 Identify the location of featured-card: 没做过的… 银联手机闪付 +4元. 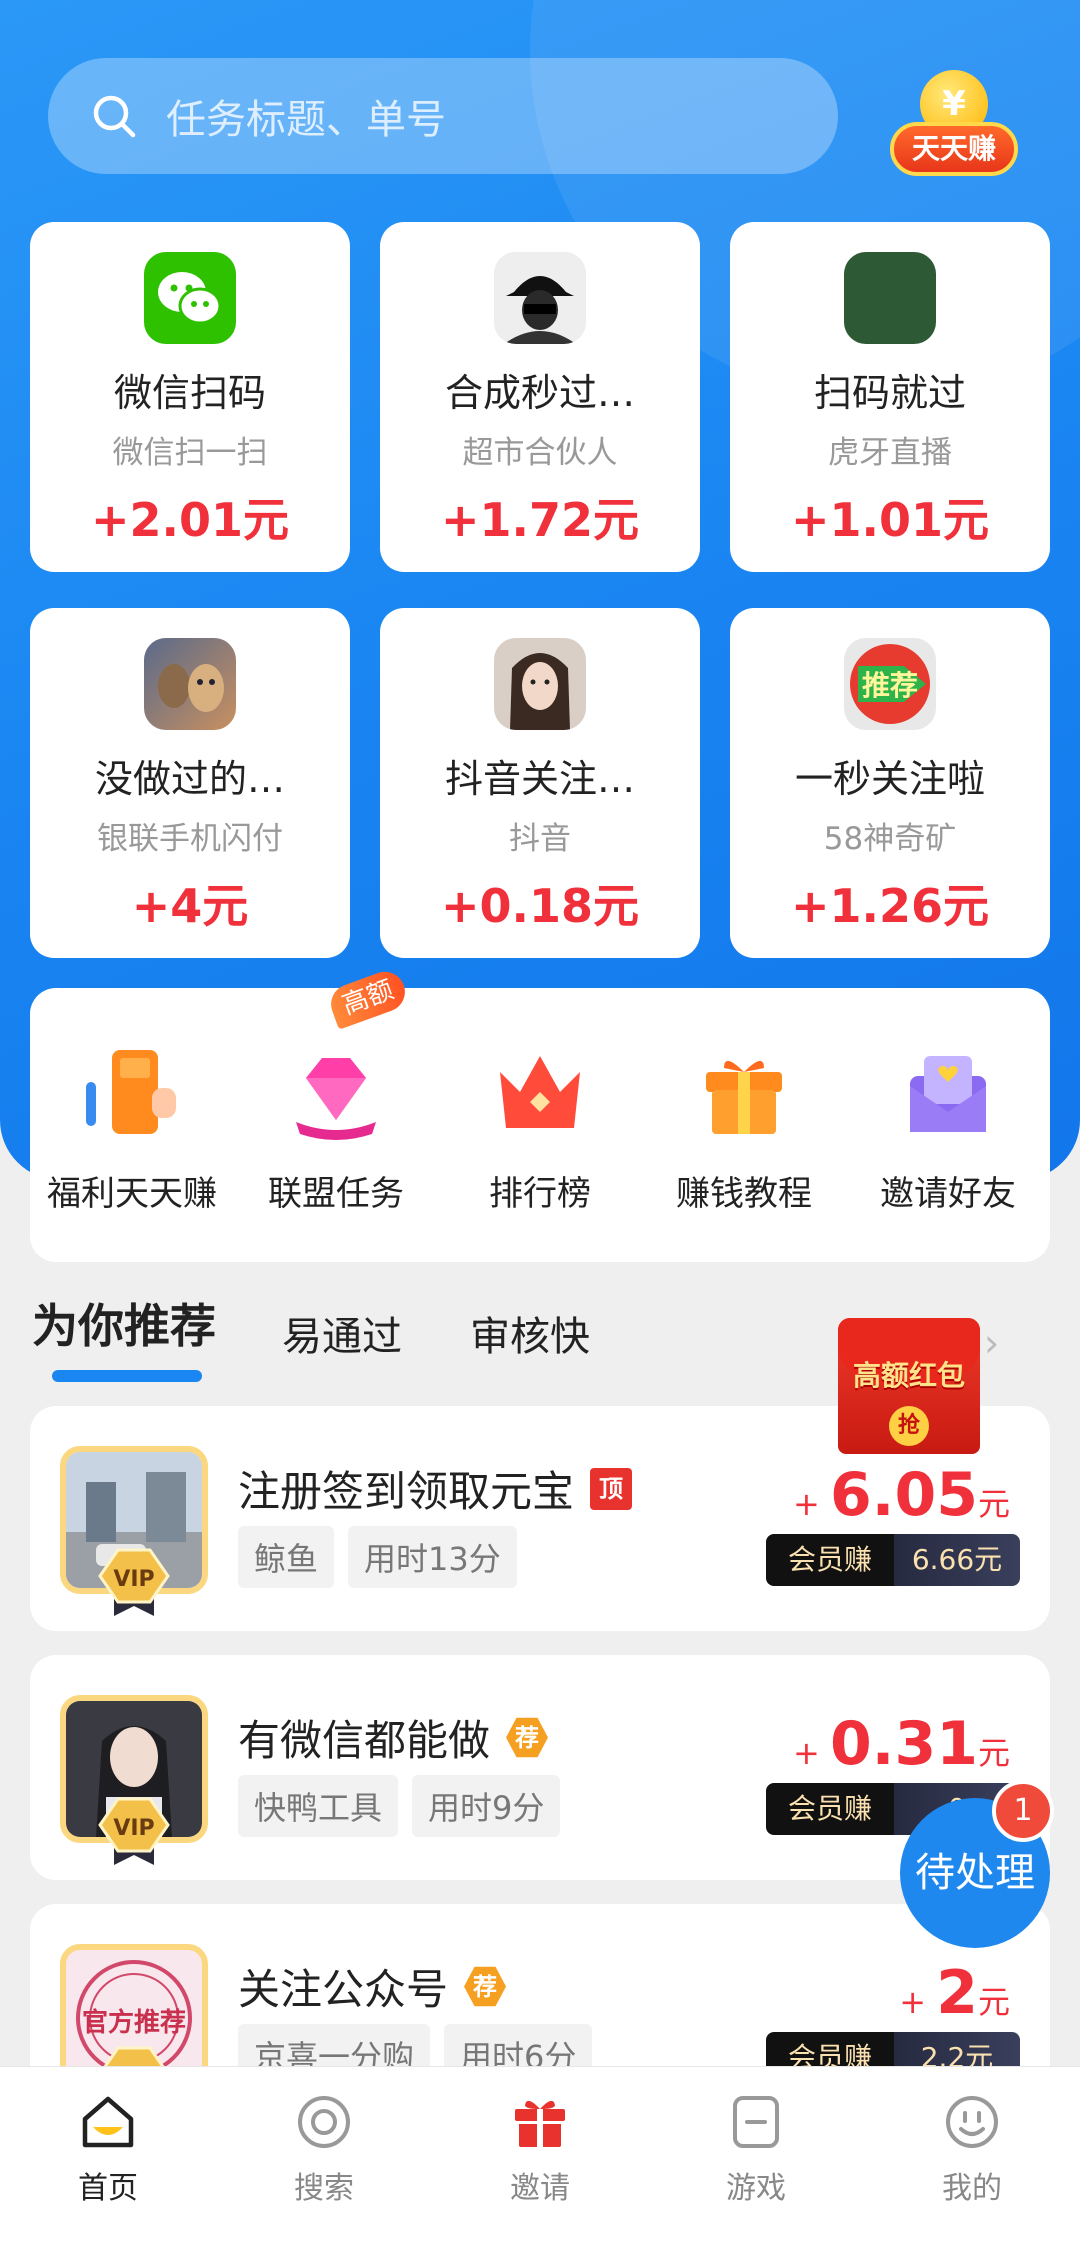
(190, 783).